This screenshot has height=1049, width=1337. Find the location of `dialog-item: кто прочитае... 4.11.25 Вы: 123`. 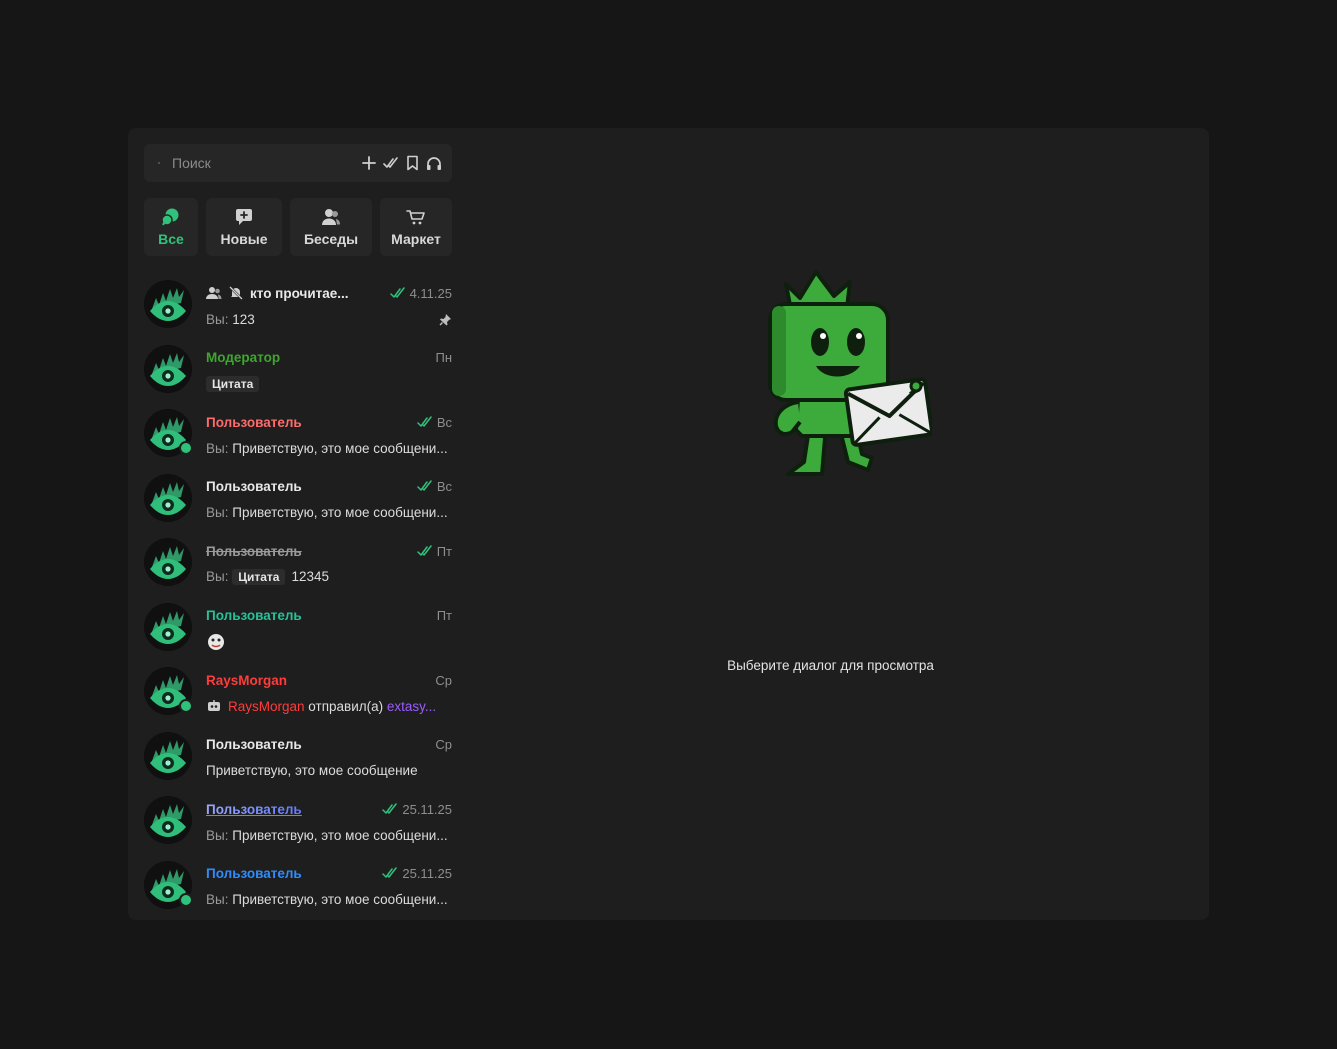

dialog-item: кто прочитае... 4.11.25 Вы: 123 is located at coordinates (298, 308).